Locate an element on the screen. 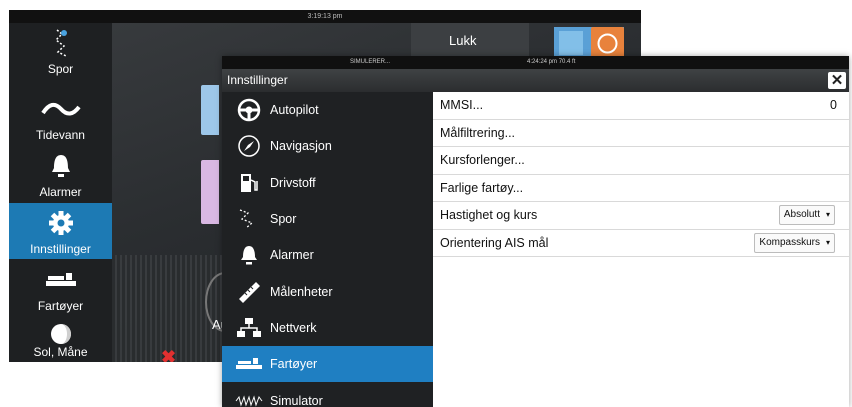 The height and width of the screenshot is (407, 852). network-icon is located at coordinates (249, 328).